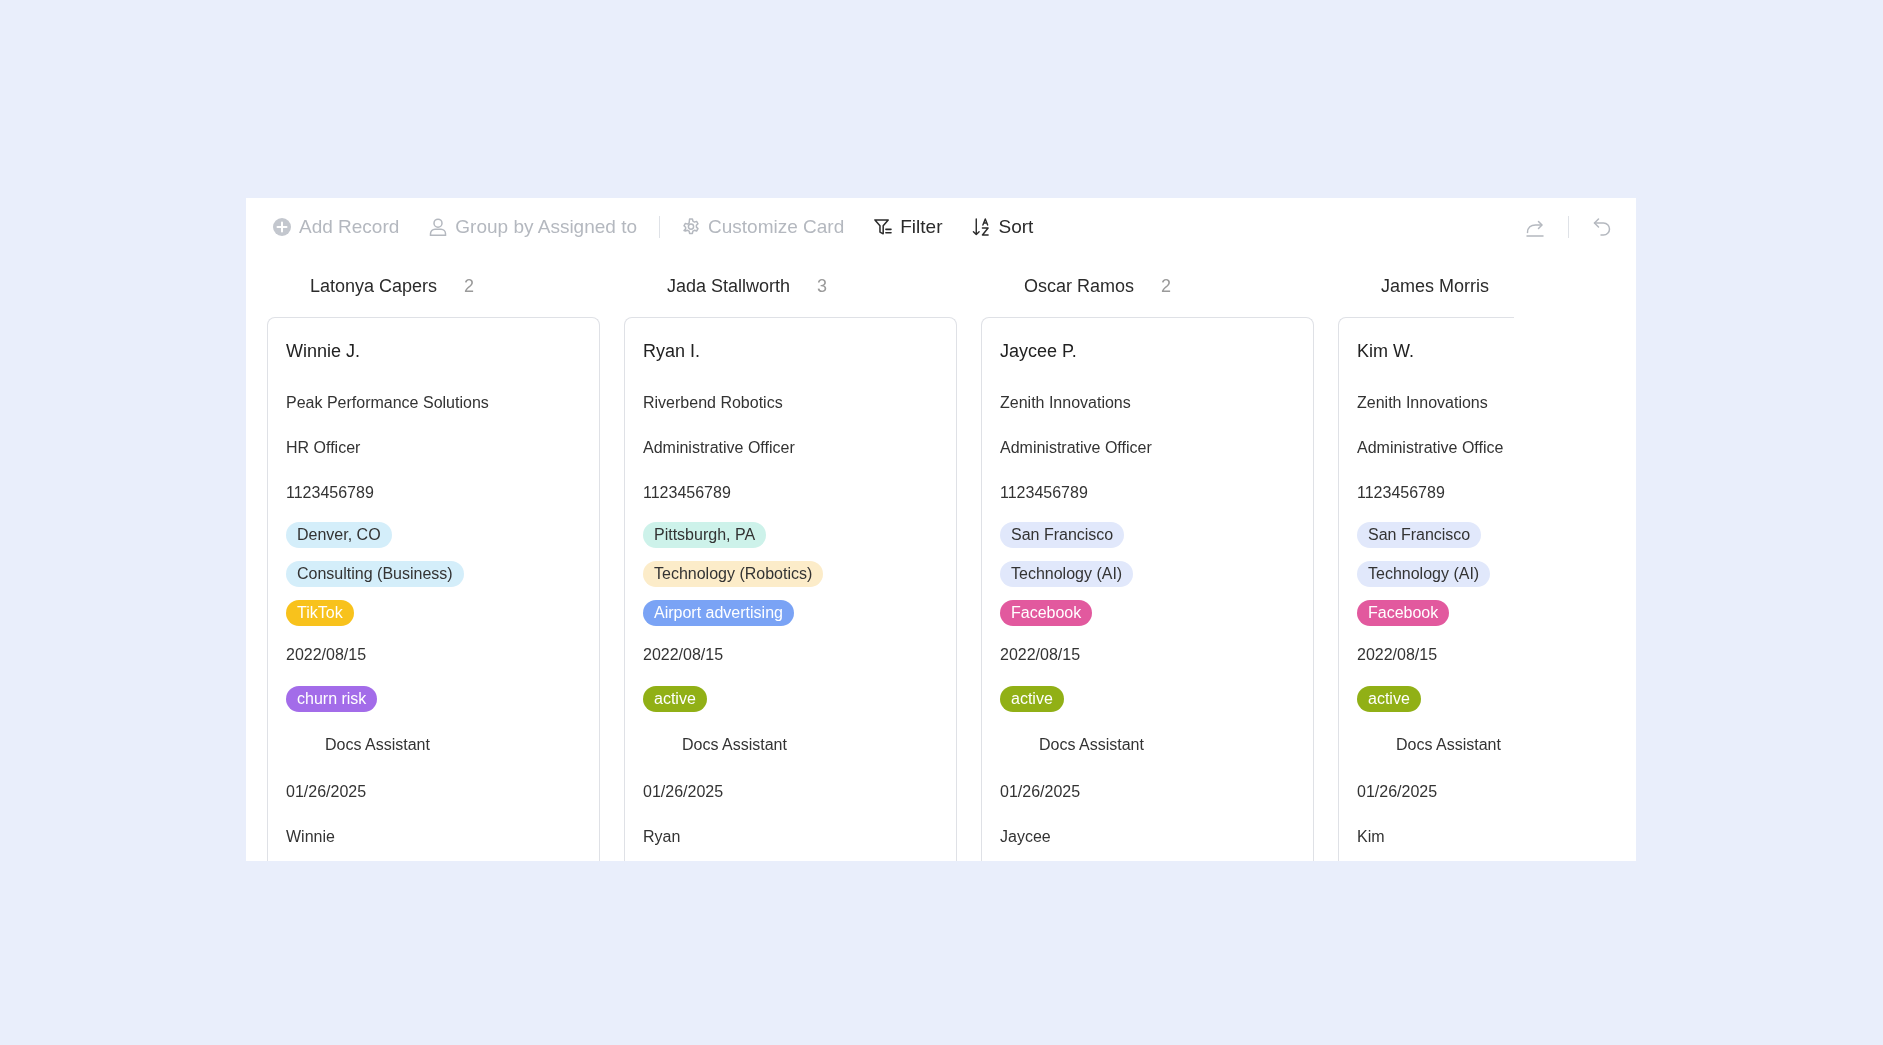 Image resolution: width=1883 pixels, height=1045 pixels. Describe the element at coordinates (320, 612) in the screenshot. I see `tag: TikTok` at that location.